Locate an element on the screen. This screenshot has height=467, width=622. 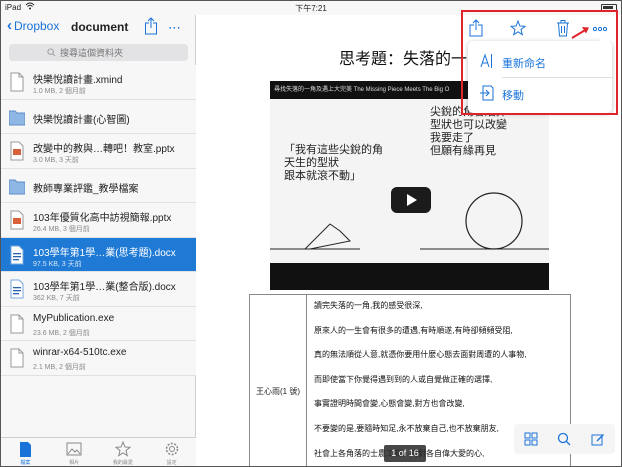
folder-row: 快樂悅讀計畫(心智圖) is located at coordinates (98, 116).